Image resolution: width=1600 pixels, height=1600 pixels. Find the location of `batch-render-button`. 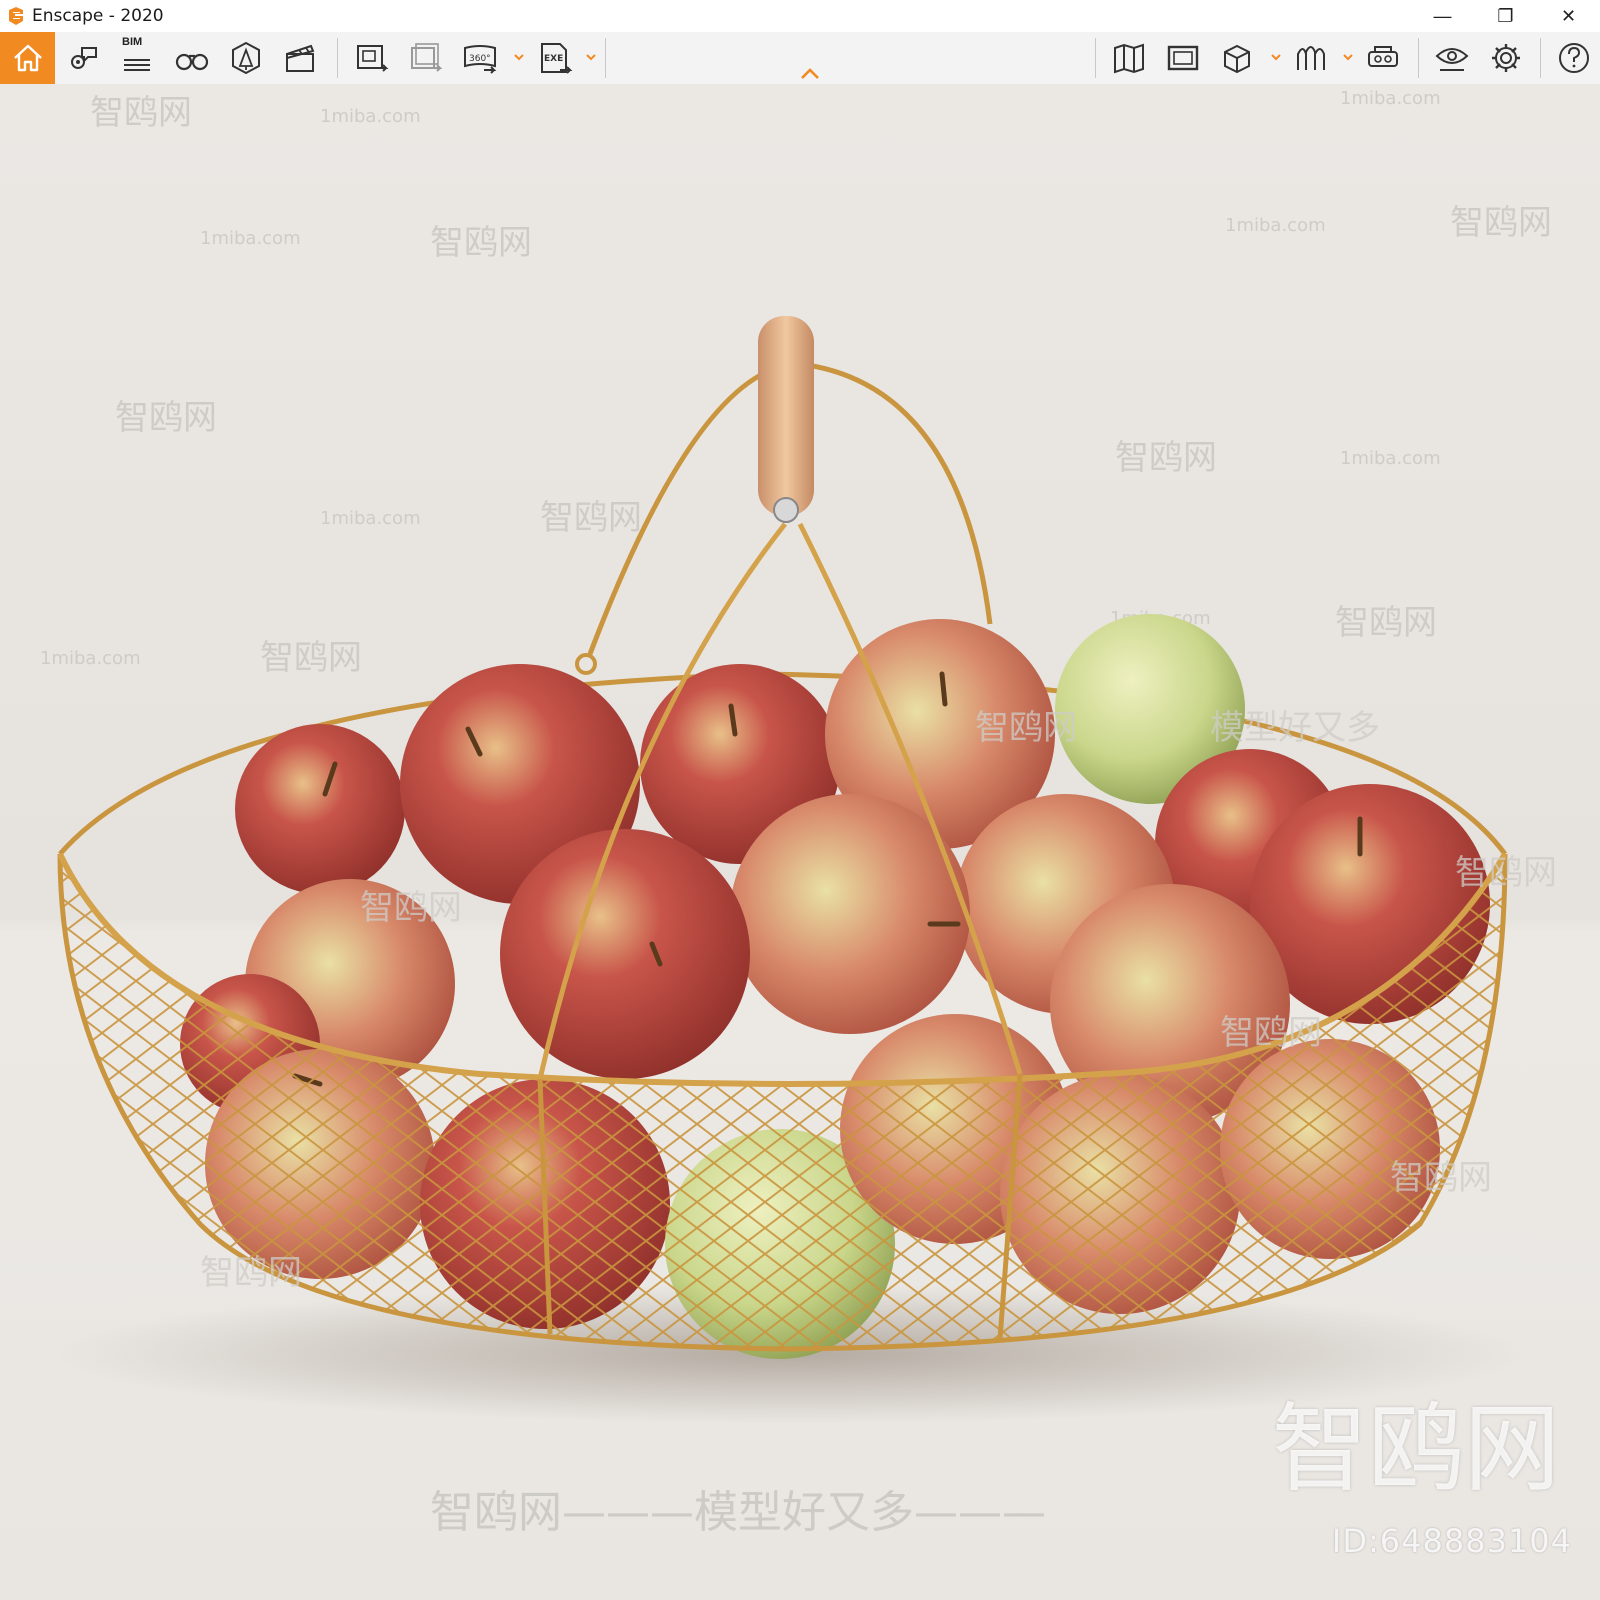

batch-render-button is located at coordinates (426, 58).